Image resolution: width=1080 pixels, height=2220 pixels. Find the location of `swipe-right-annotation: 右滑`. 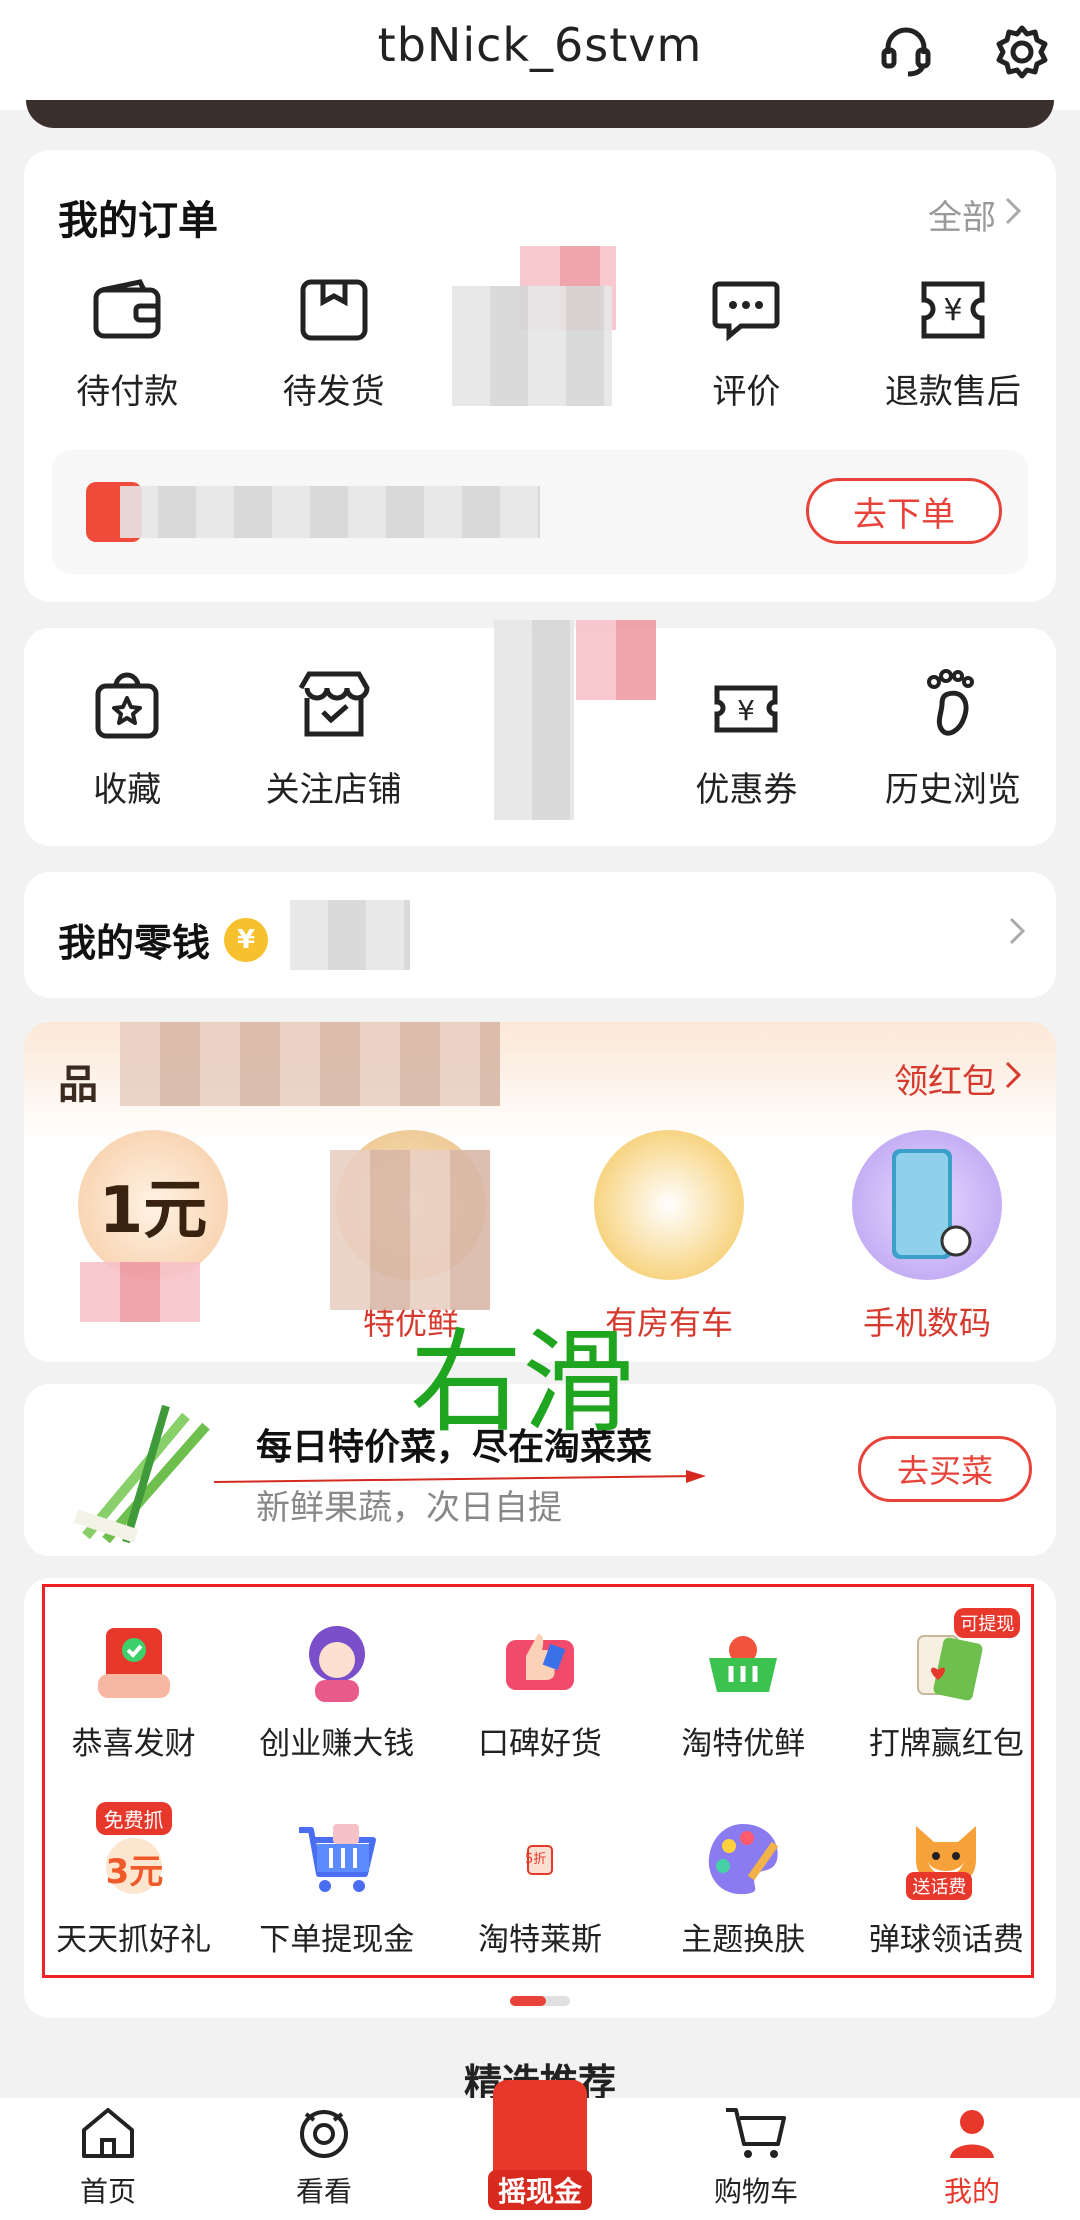

swipe-right-annotation: 右滑 is located at coordinates (522, 1383).